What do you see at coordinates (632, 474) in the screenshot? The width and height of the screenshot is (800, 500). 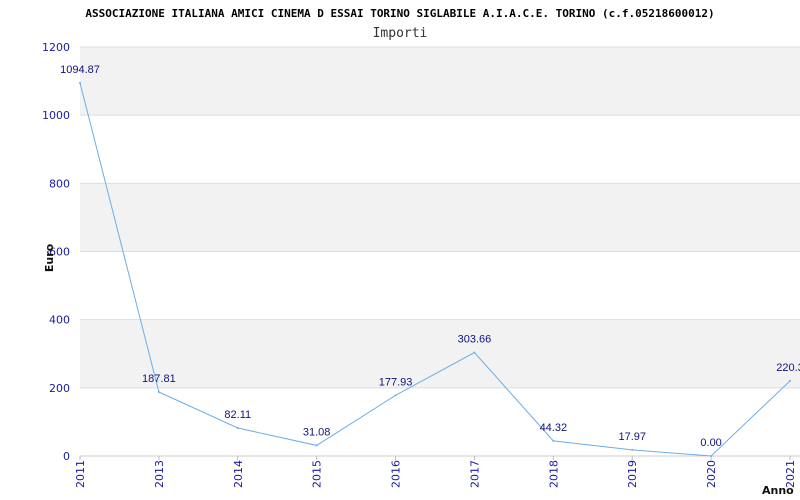 I see `x-tick-label: 2019` at bounding box center [632, 474].